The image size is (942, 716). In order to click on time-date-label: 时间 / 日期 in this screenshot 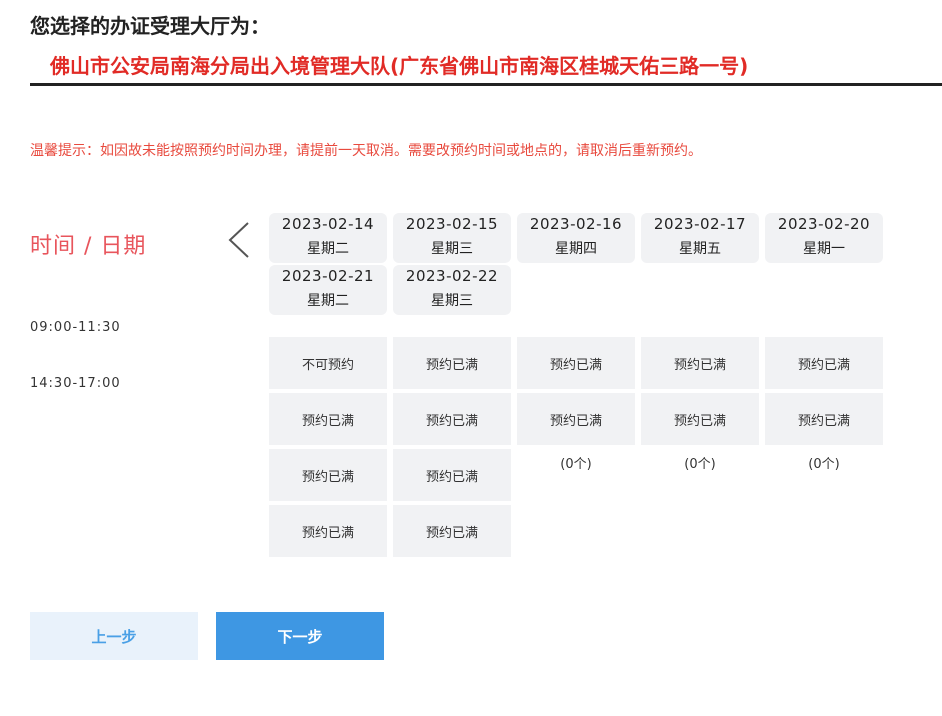, I will do `click(88, 246)`.